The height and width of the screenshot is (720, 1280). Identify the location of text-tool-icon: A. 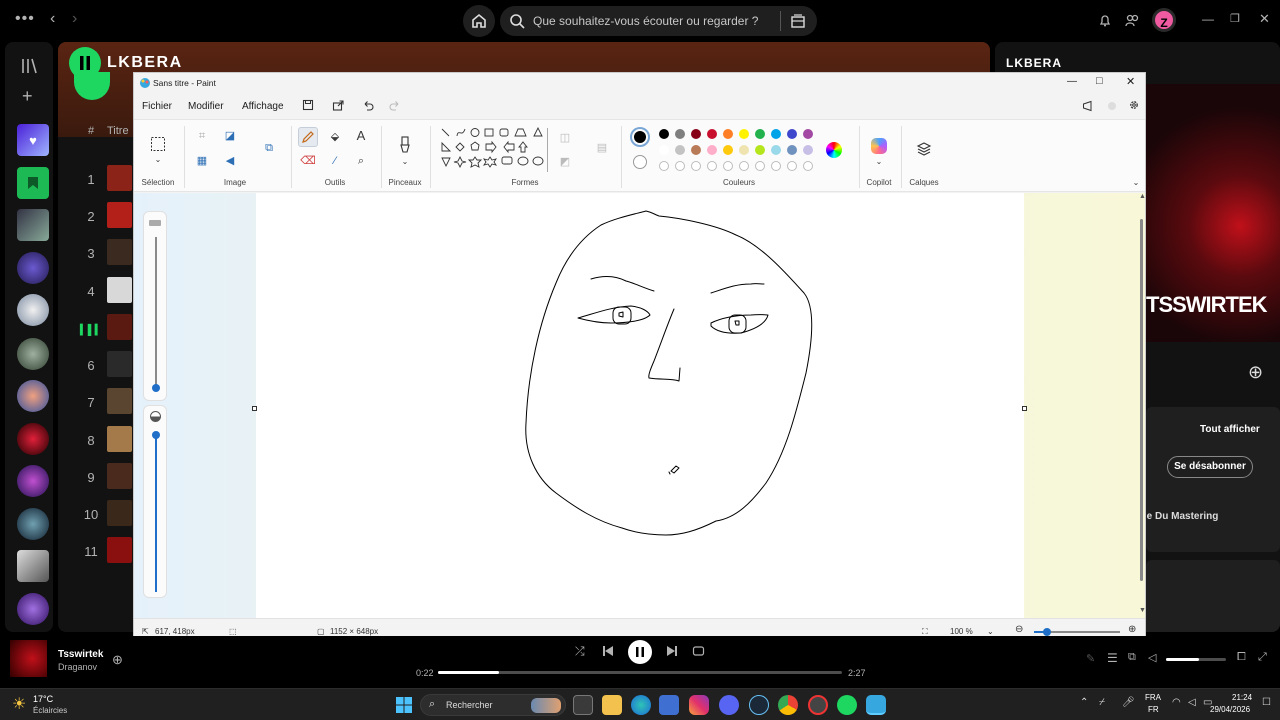
(361, 136).